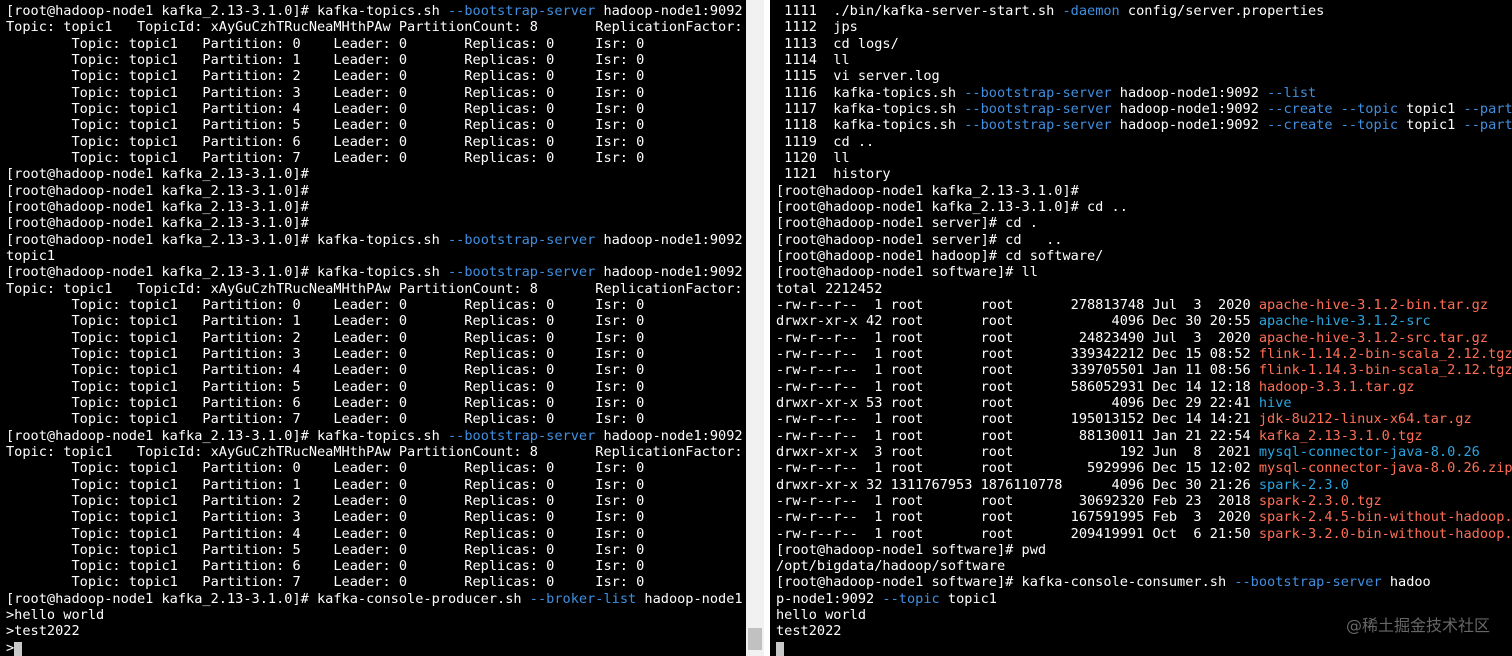 The height and width of the screenshot is (656, 1512). I want to click on terminal-text-segment: [root@hadoop-node1 server]# cd .., so click(919, 239).